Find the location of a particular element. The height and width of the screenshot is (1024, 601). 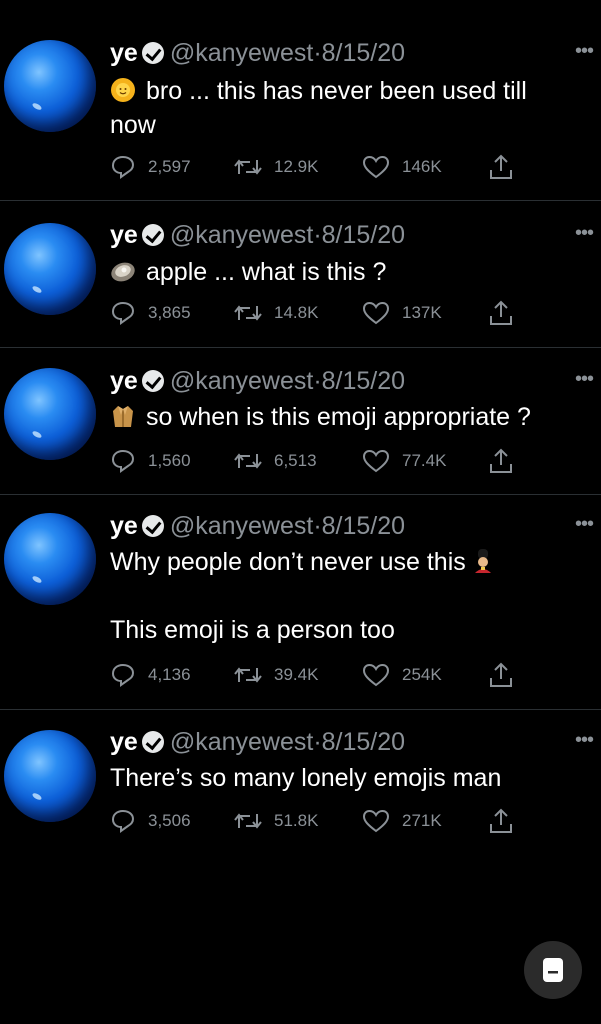

tweet-text: There’s so many lonely emojis man is located at coordinates (306, 778).